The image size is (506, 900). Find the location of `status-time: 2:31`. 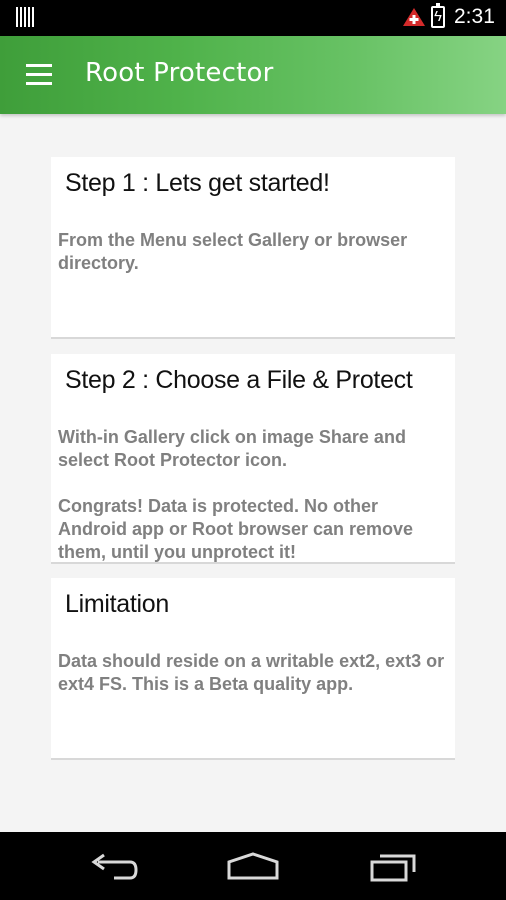

status-time: 2:31 is located at coordinates (474, 16).